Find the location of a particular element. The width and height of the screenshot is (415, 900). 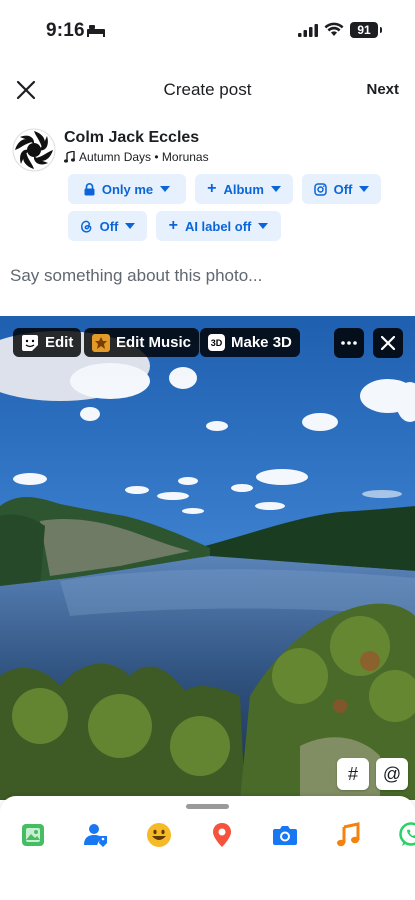

threads-chip: Off is located at coordinates (107, 226).